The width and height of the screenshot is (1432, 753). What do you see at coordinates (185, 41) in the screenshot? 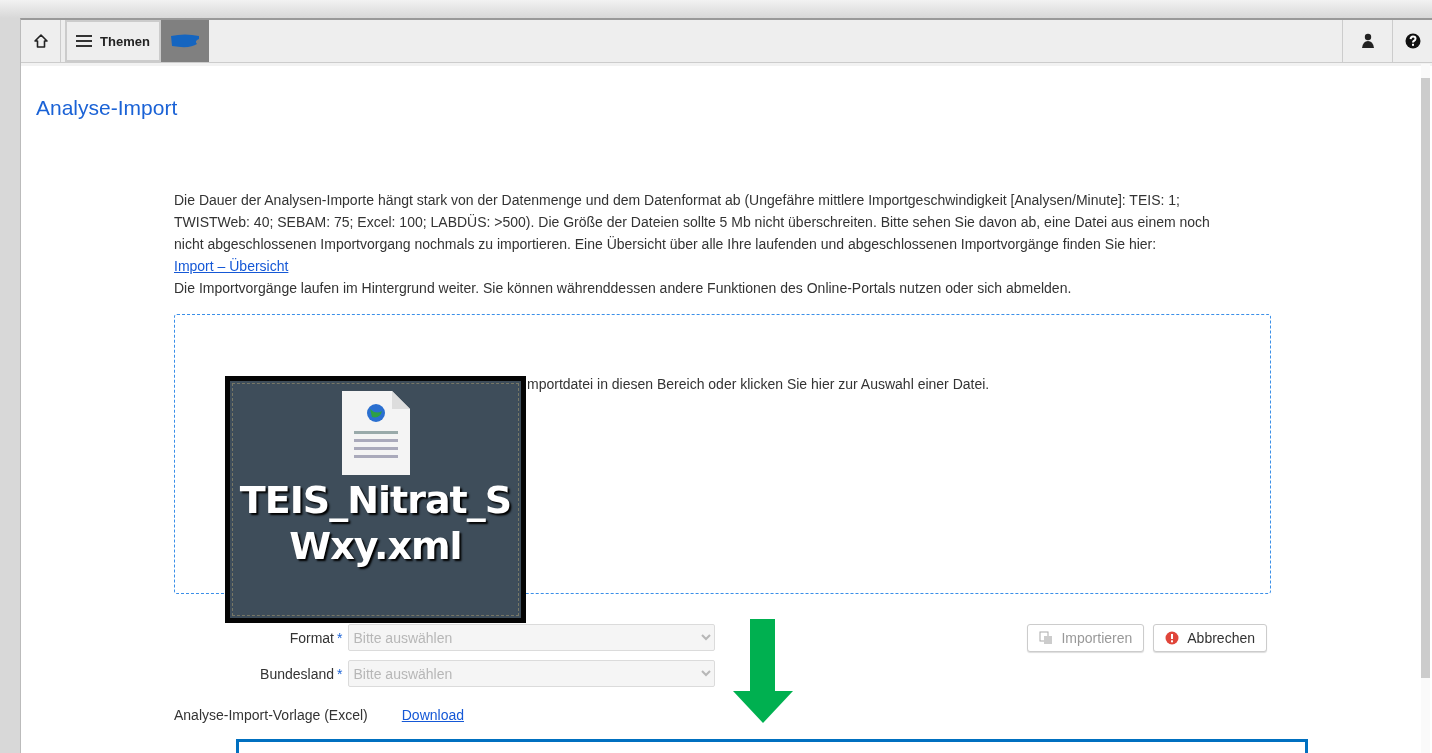
I see `logo-icon` at bounding box center [185, 41].